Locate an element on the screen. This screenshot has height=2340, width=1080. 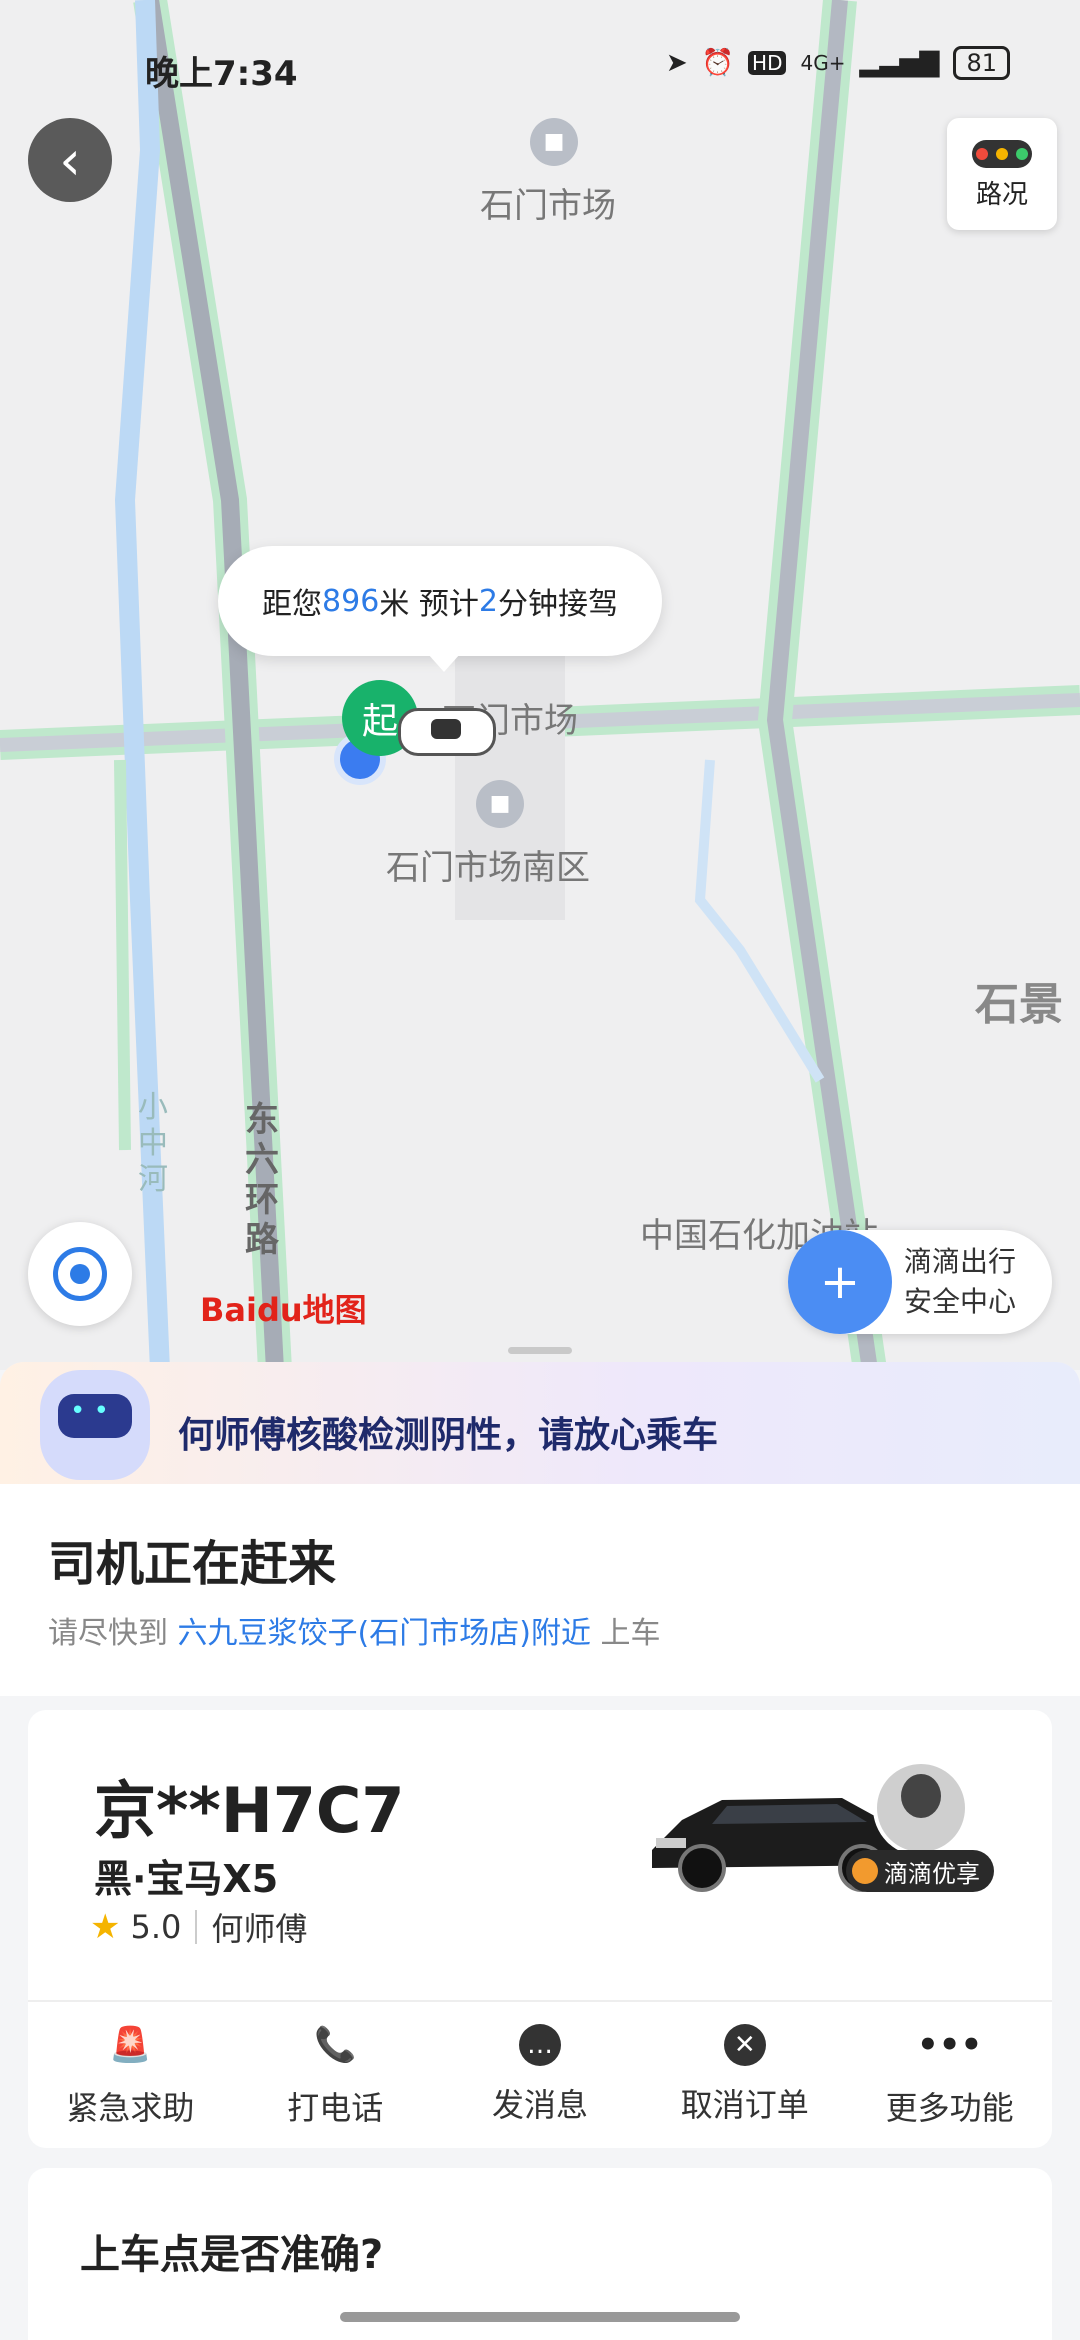
star-icon: ★ is located at coordinates (105, 1927).